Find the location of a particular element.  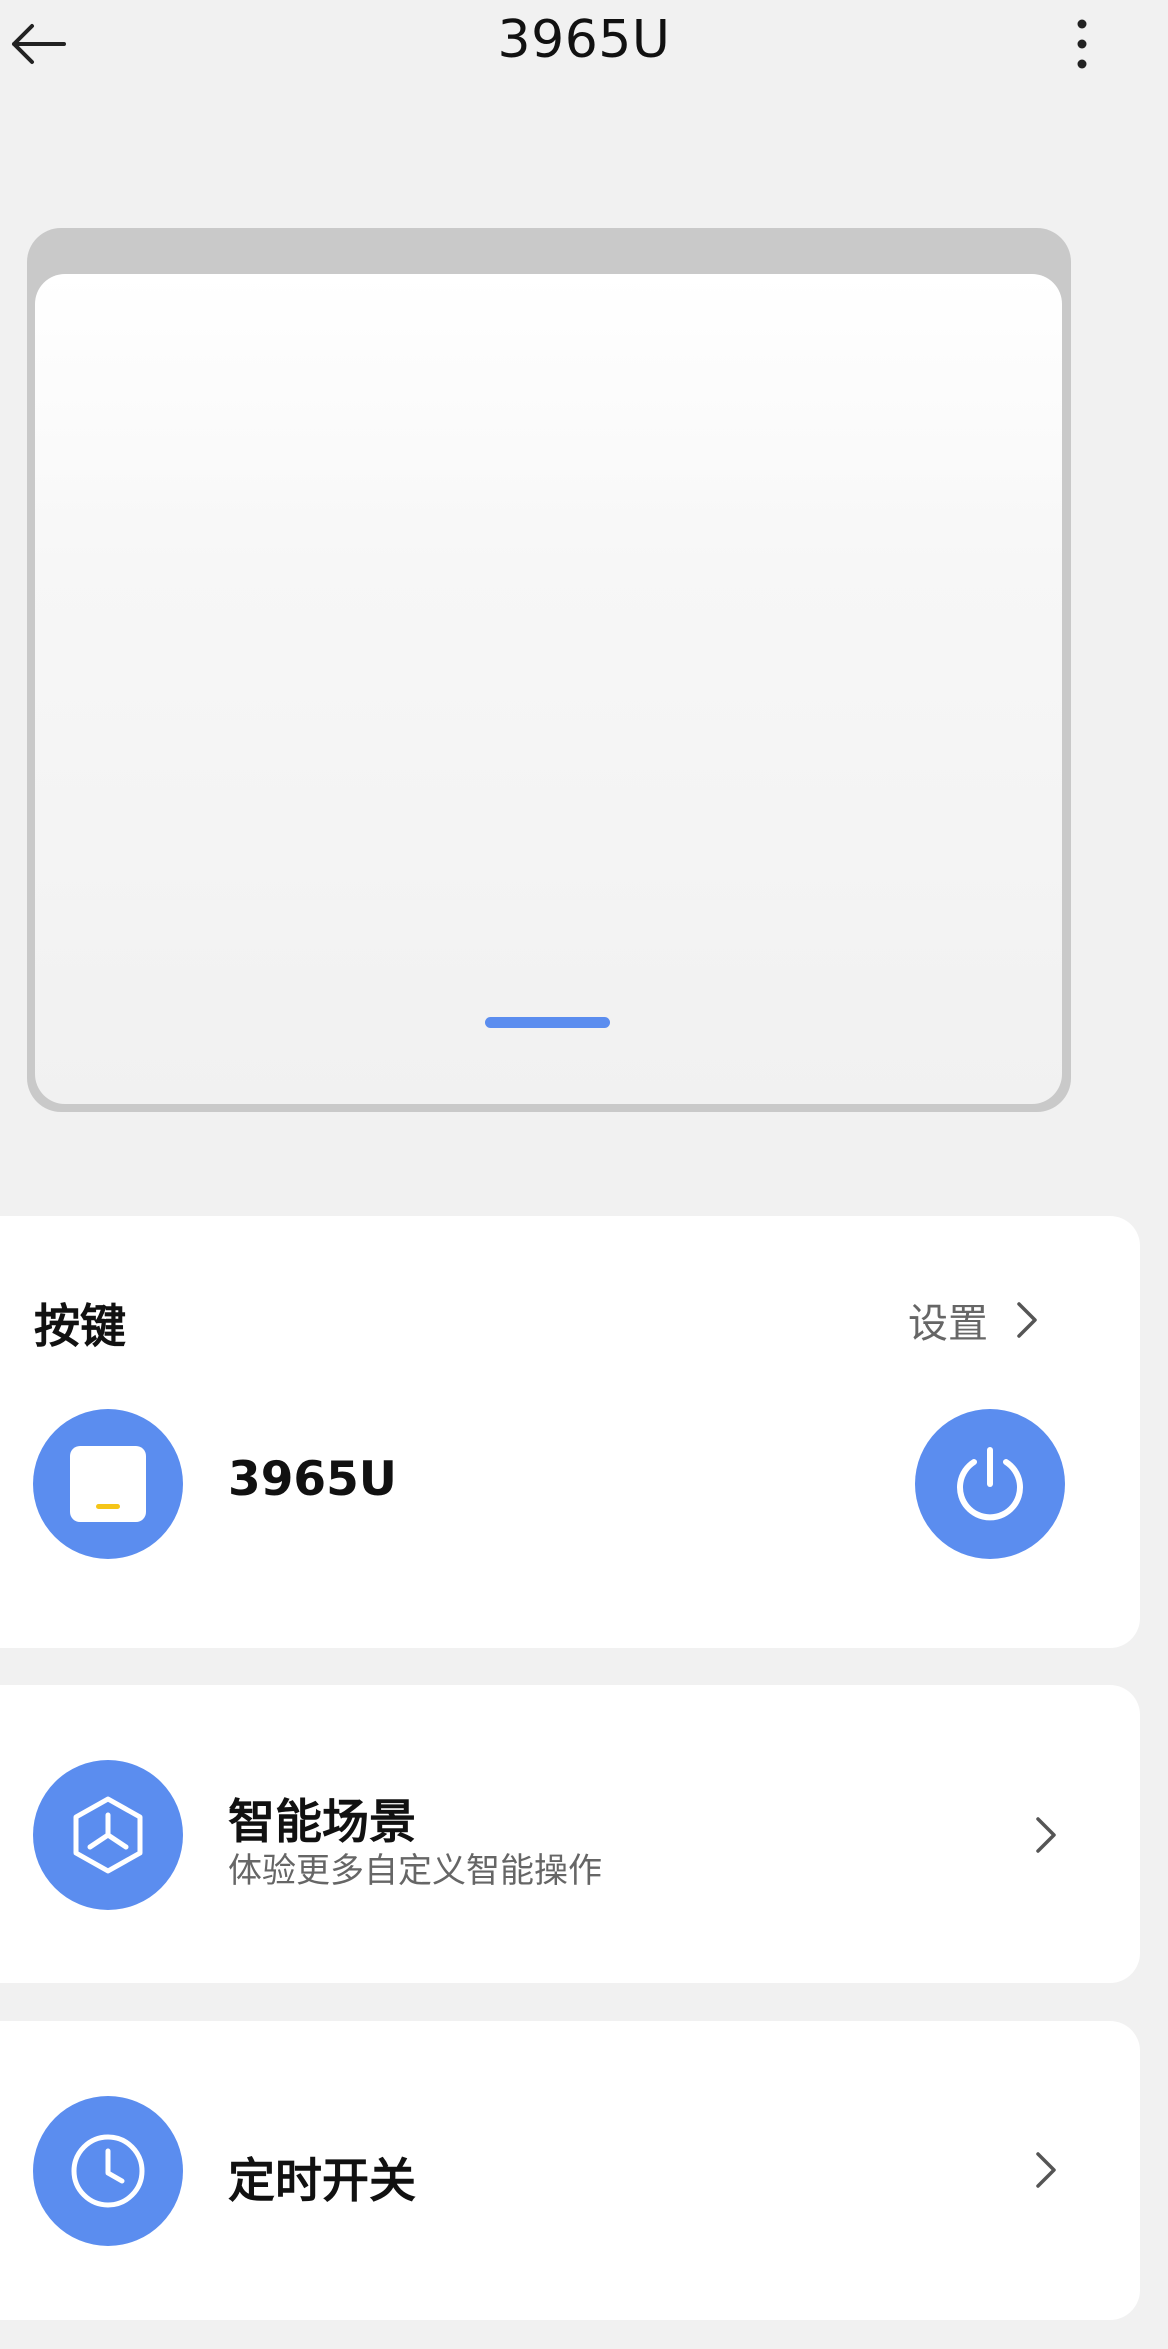

smart-scene-icon is located at coordinates (108, 1835).